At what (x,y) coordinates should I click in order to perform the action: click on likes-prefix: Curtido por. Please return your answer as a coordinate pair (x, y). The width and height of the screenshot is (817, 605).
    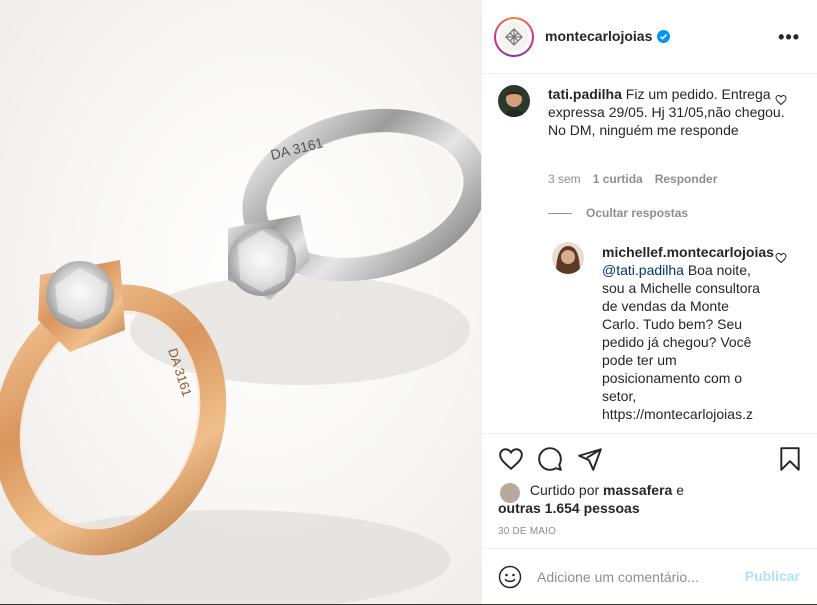
    Looking at the image, I should click on (564, 490).